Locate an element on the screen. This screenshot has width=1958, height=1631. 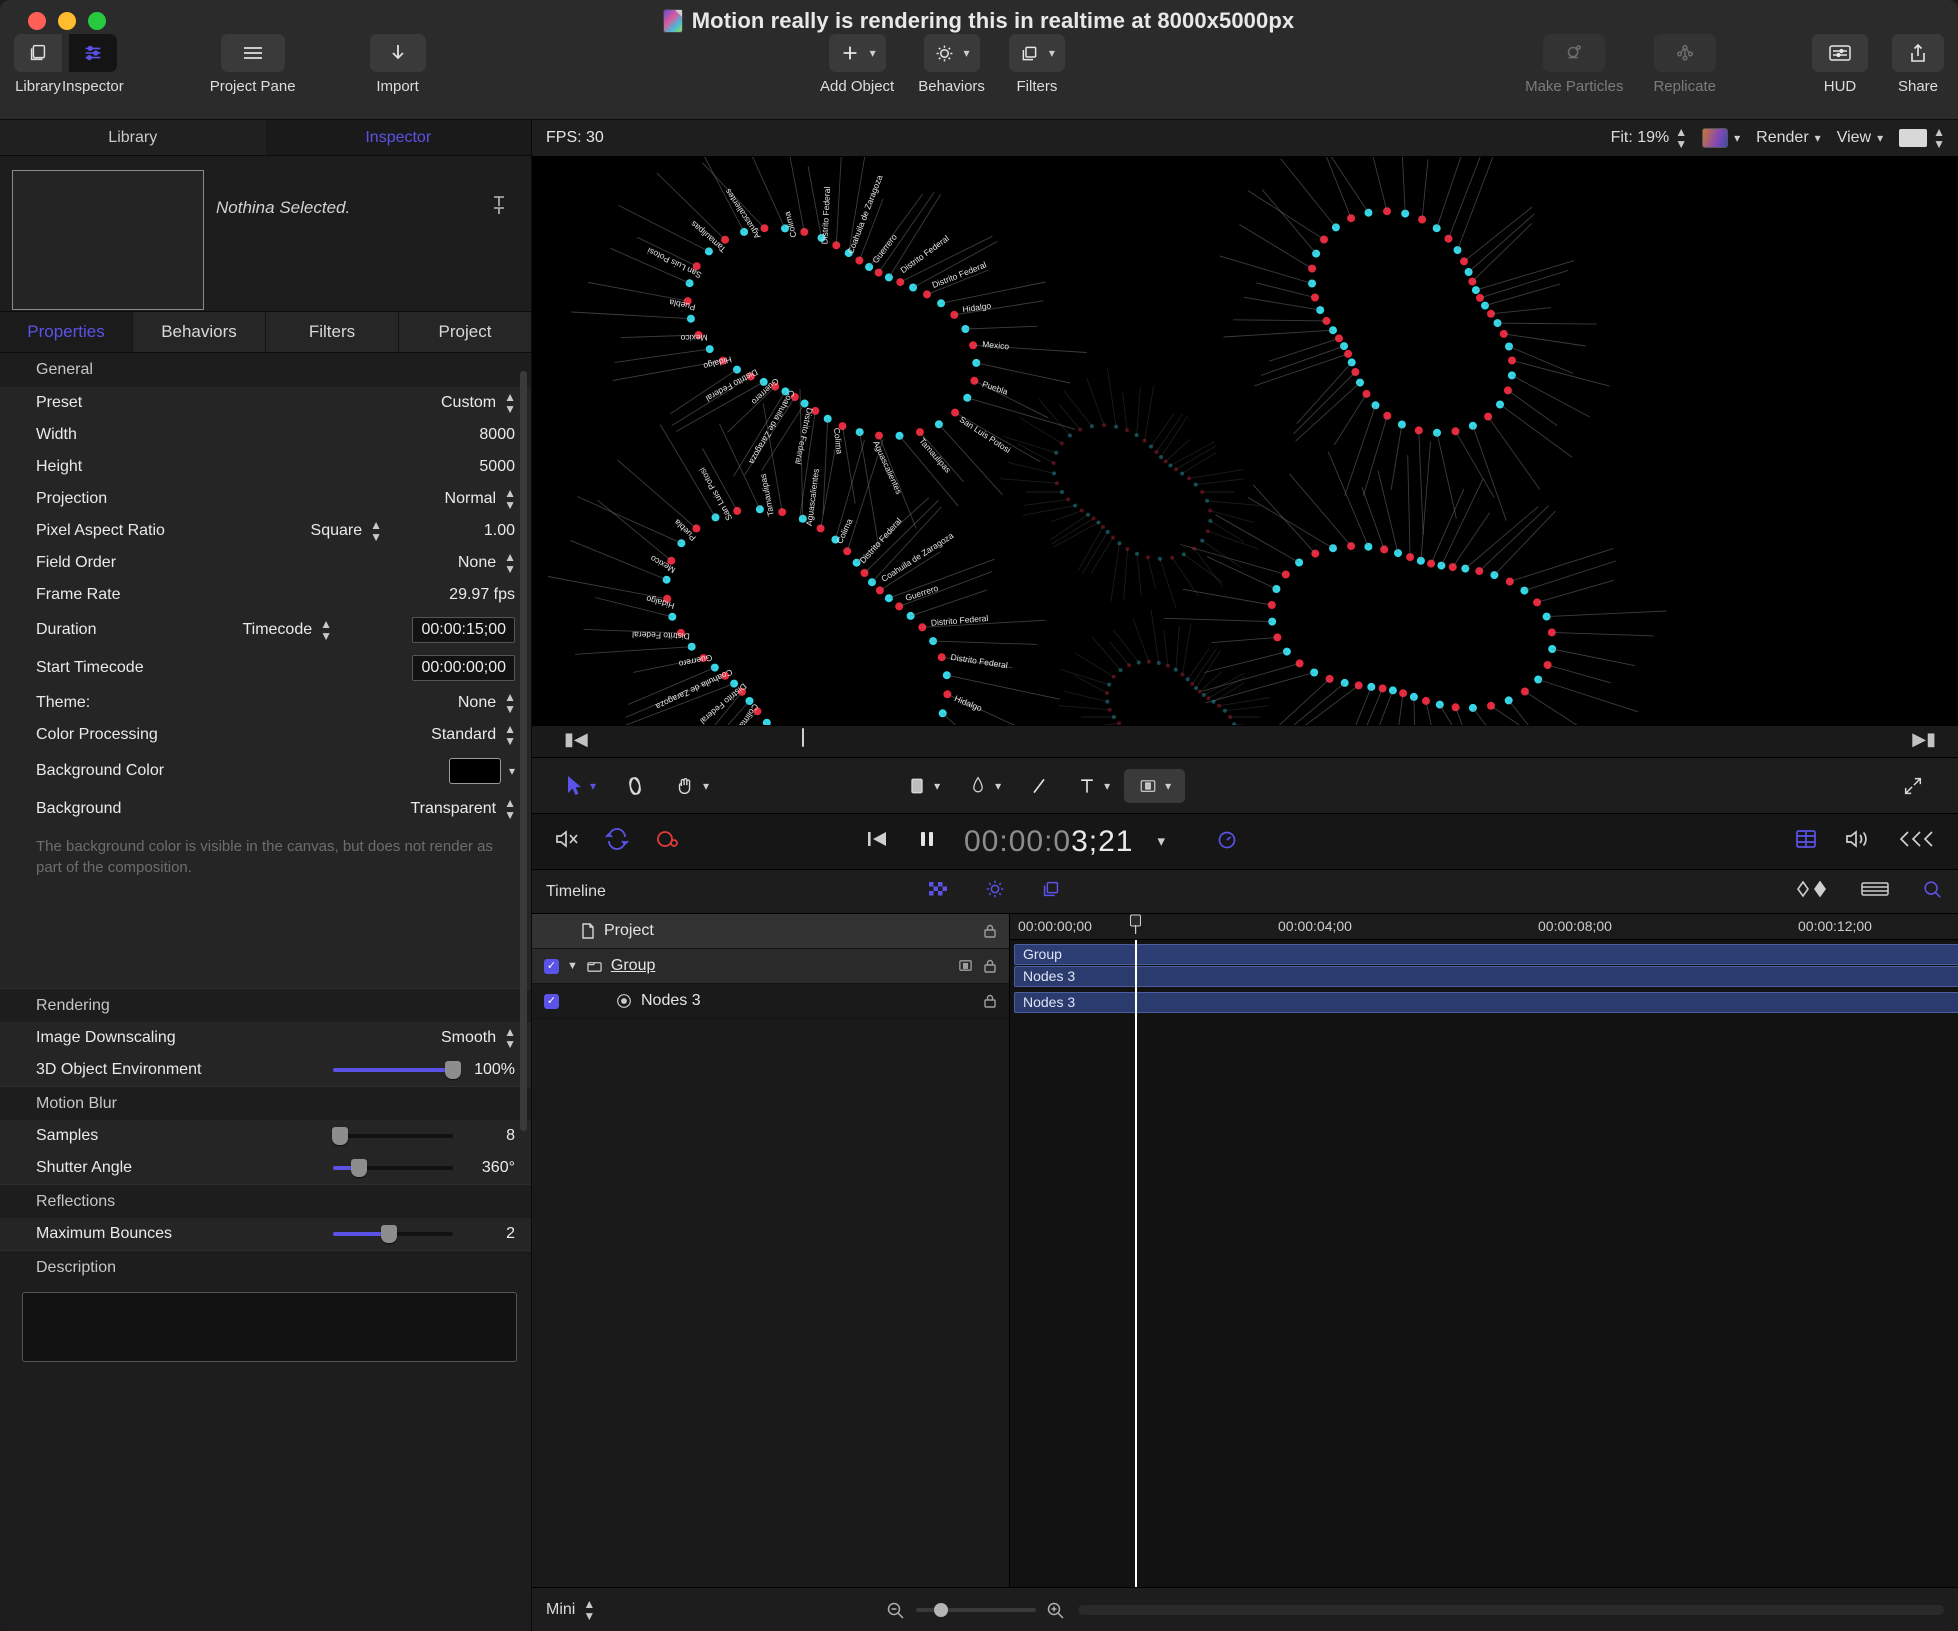
nodes-visibility-checkbox: ✓ is located at coordinates (551, 1001).